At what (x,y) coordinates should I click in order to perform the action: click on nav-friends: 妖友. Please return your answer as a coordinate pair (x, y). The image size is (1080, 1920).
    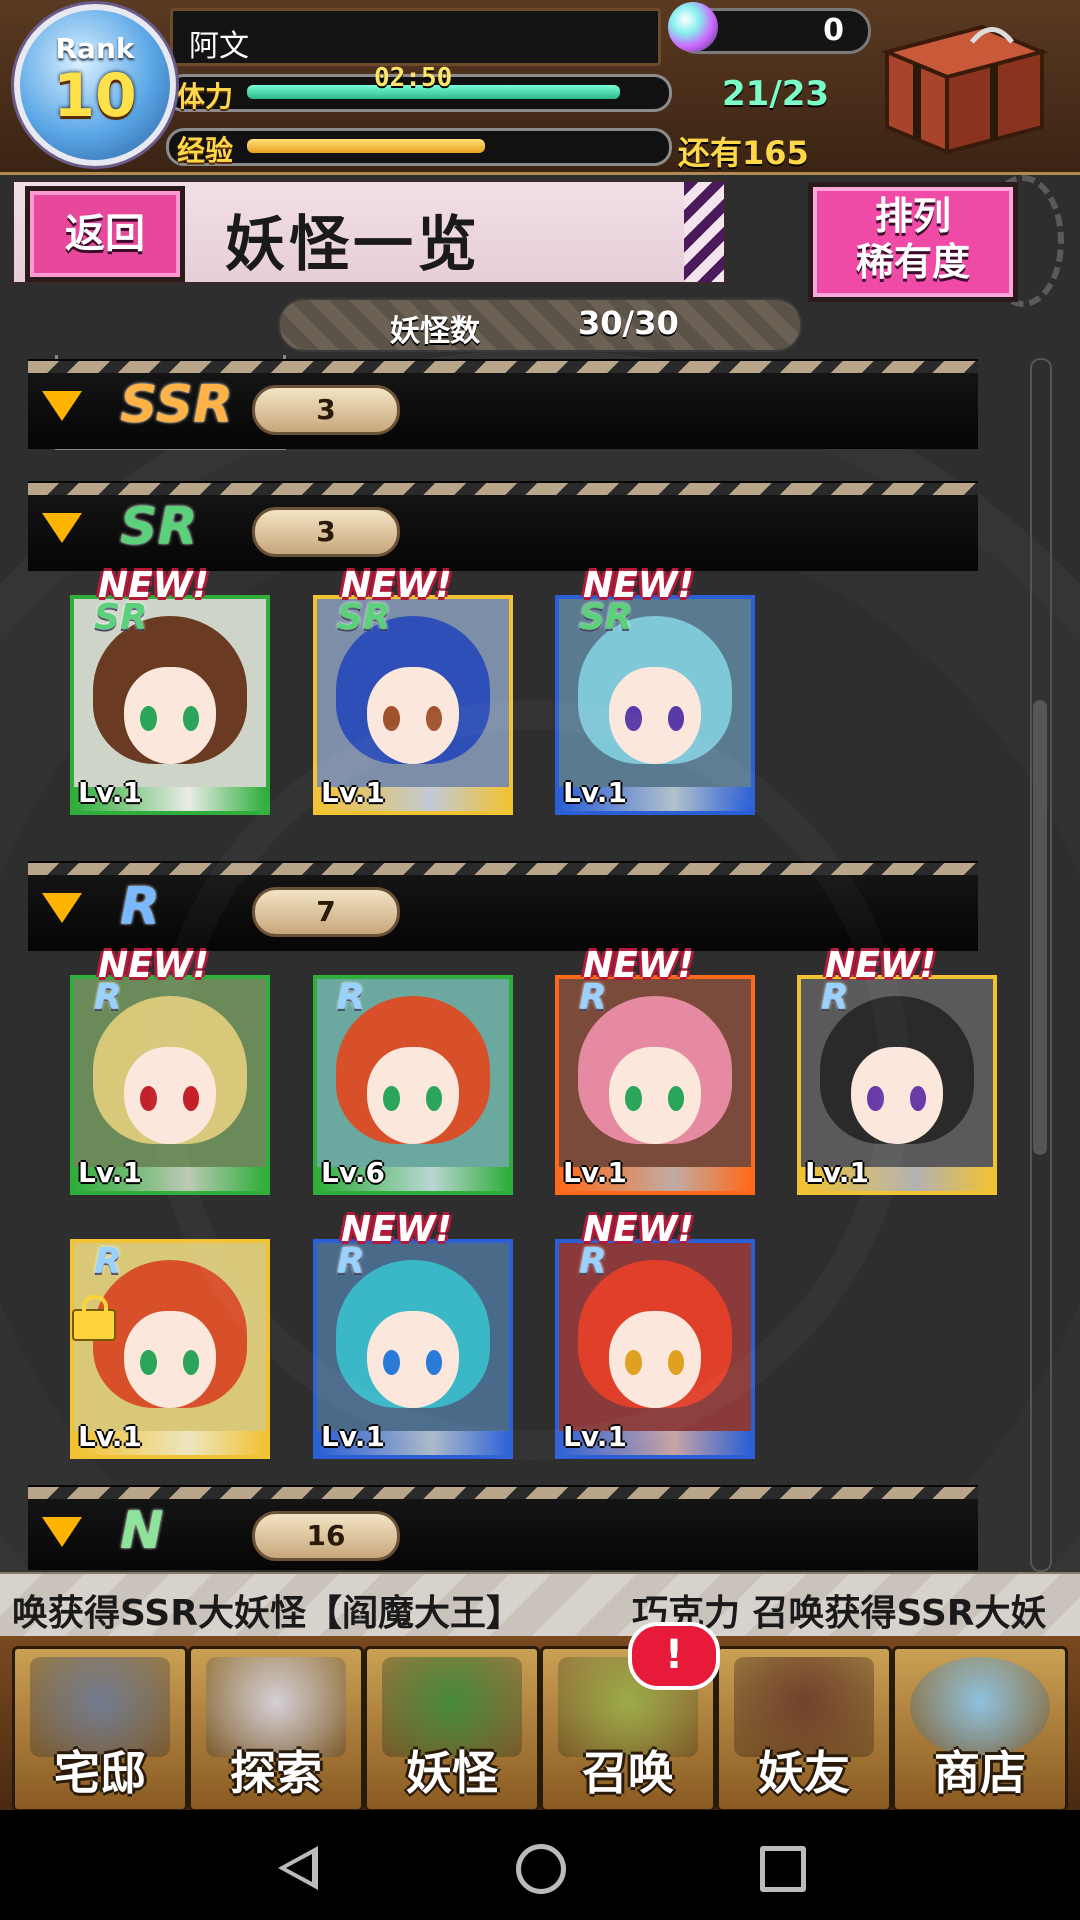
    Looking at the image, I should click on (804, 1728).